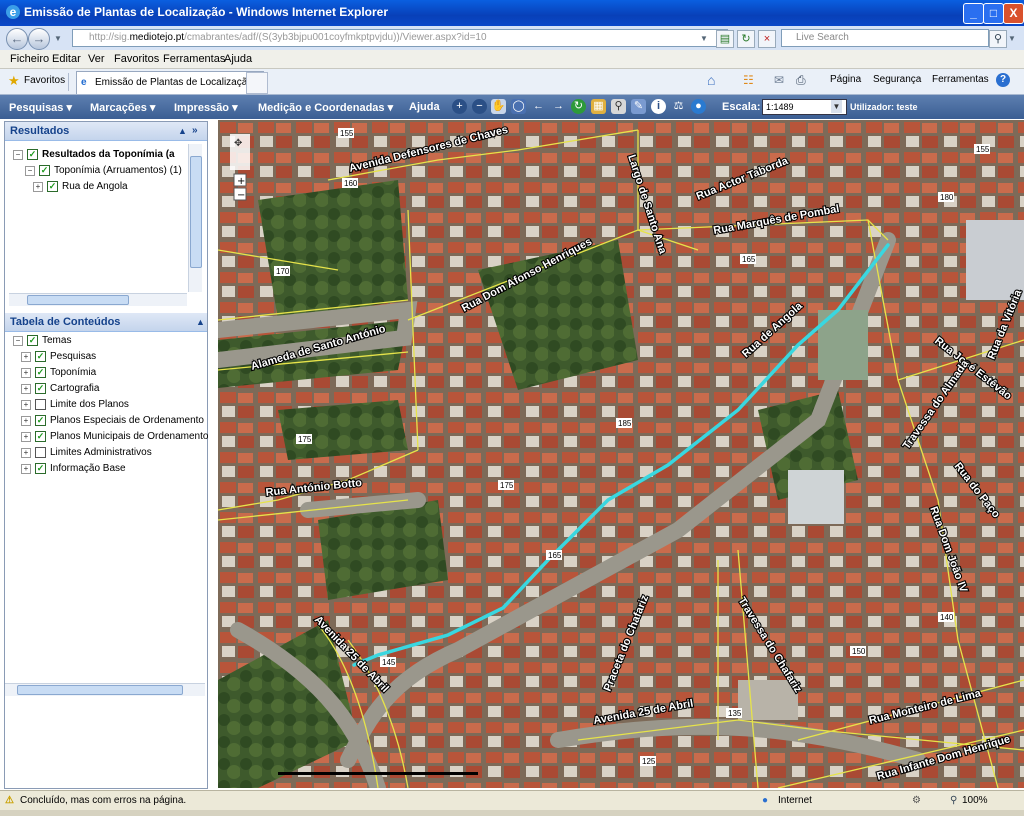 This screenshot has height=816, width=1024. Describe the element at coordinates (459, 106) in the screenshot. I see `zoom-in-icon: +` at that location.